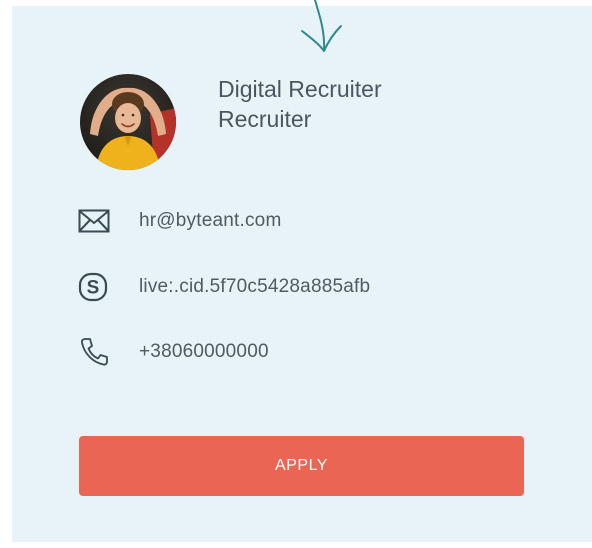  I want to click on contact-email-row: hr@byteant.com, so click(179, 221).